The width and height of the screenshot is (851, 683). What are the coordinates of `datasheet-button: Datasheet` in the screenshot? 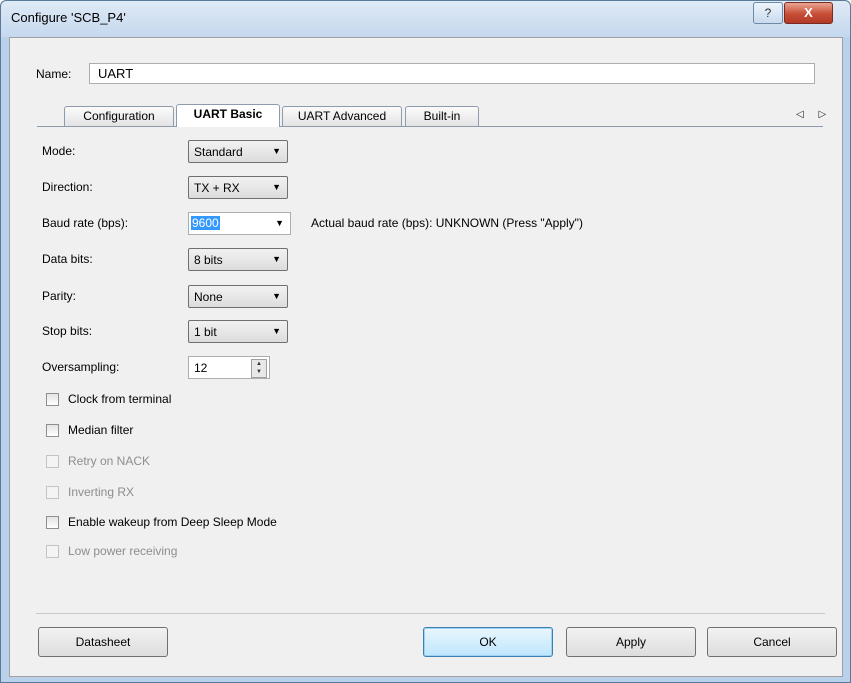 It's located at (103, 642).